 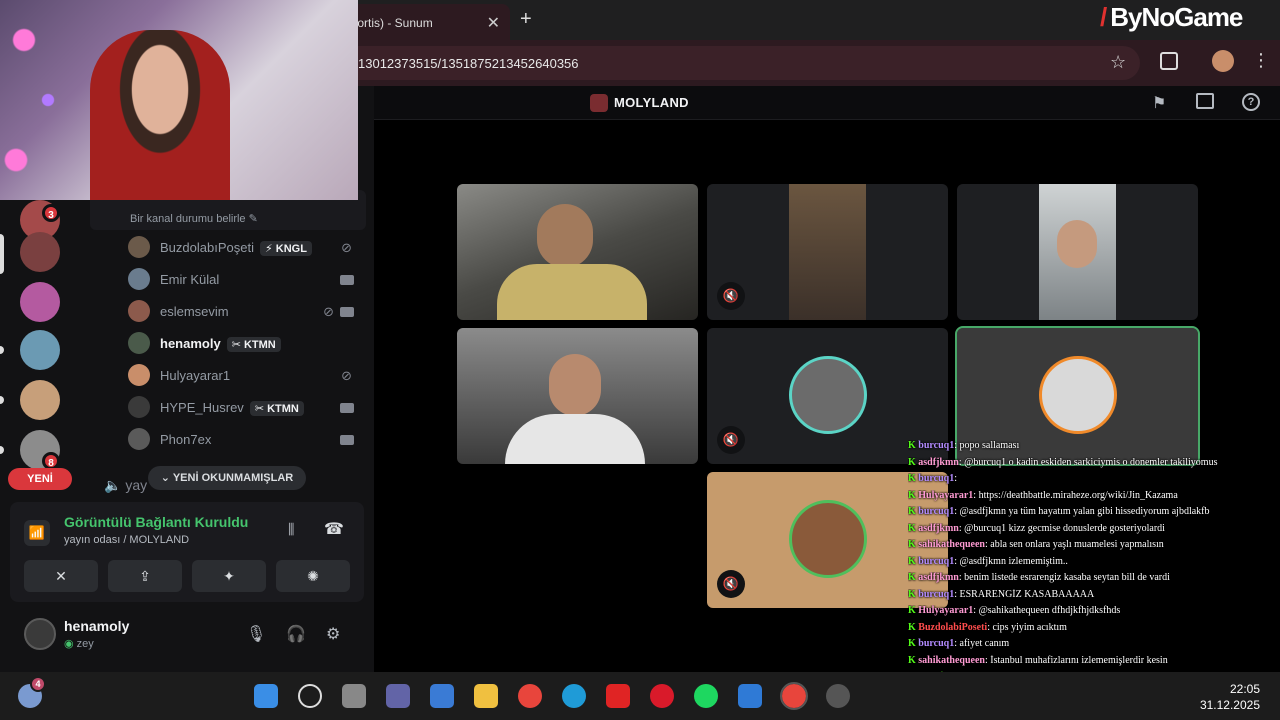 What do you see at coordinates (207, 247) in the screenshot?
I see `member-name-text: BuzdolabıPoşeti` at bounding box center [207, 247].